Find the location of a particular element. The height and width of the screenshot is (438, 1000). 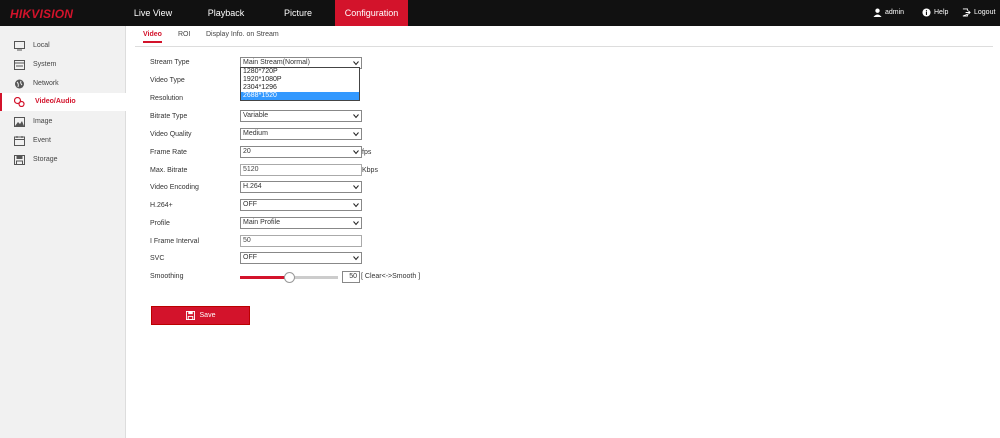

image-icon is located at coordinates (19, 122).